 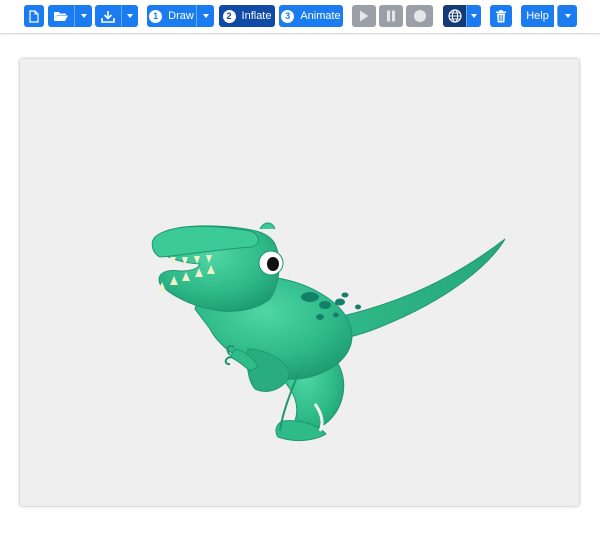 I want to click on animate-label: Animate, so click(x=320, y=16).